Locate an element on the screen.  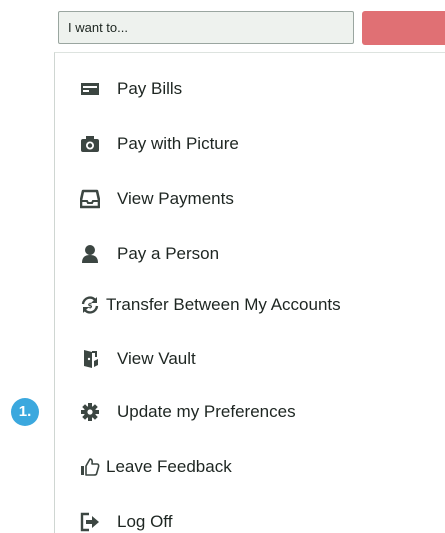
menu-item-label: Log Off is located at coordinates (145, 521).